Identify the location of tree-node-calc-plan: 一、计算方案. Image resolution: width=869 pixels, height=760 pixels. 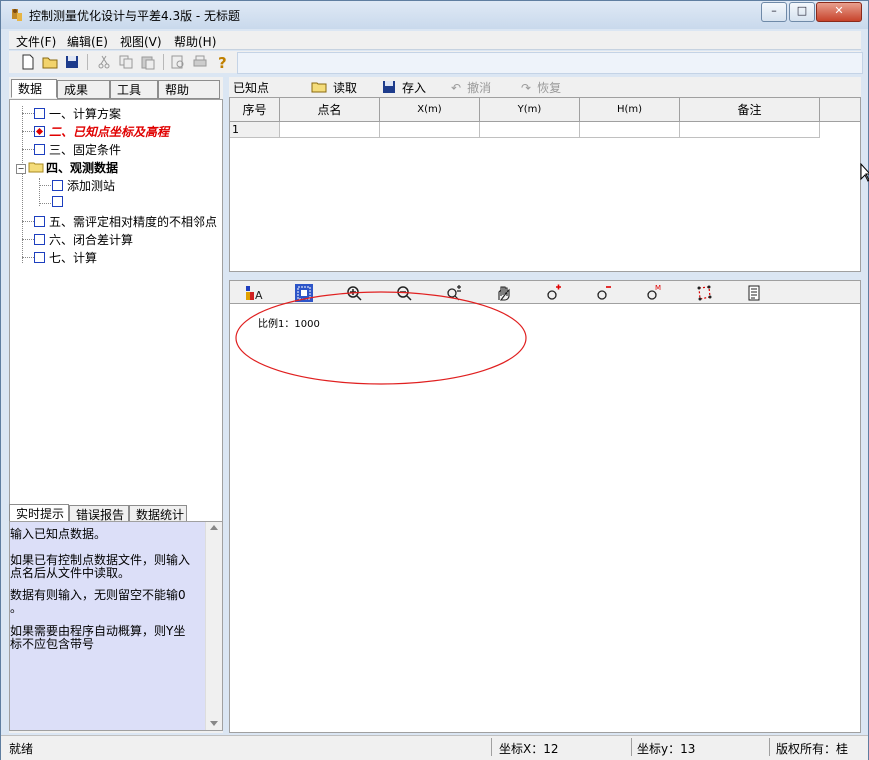
(77, 113).